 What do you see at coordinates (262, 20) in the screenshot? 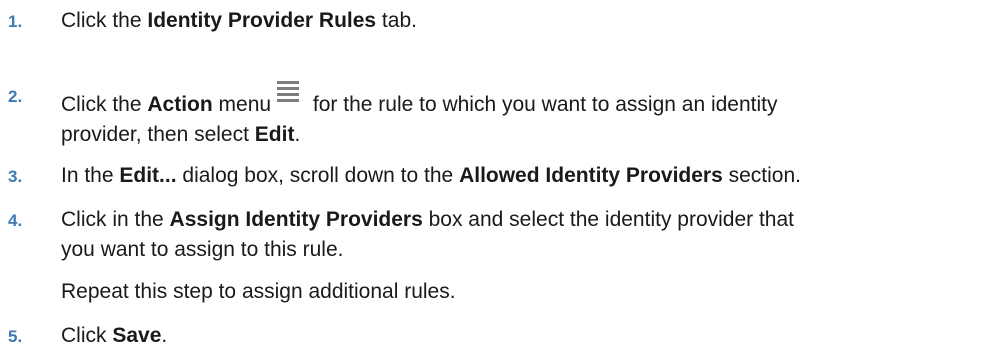
I see `identity-provider-rules-tab-ref: Identity Provider Rules` at bounding box center [262, 20].